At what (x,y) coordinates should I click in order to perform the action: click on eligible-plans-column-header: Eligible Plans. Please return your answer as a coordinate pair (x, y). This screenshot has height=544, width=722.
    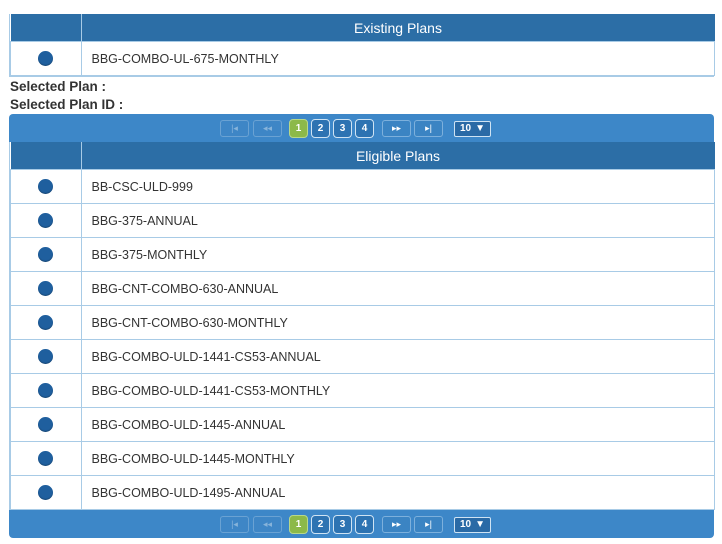
    Looking at the image, I should click on (397, 156).